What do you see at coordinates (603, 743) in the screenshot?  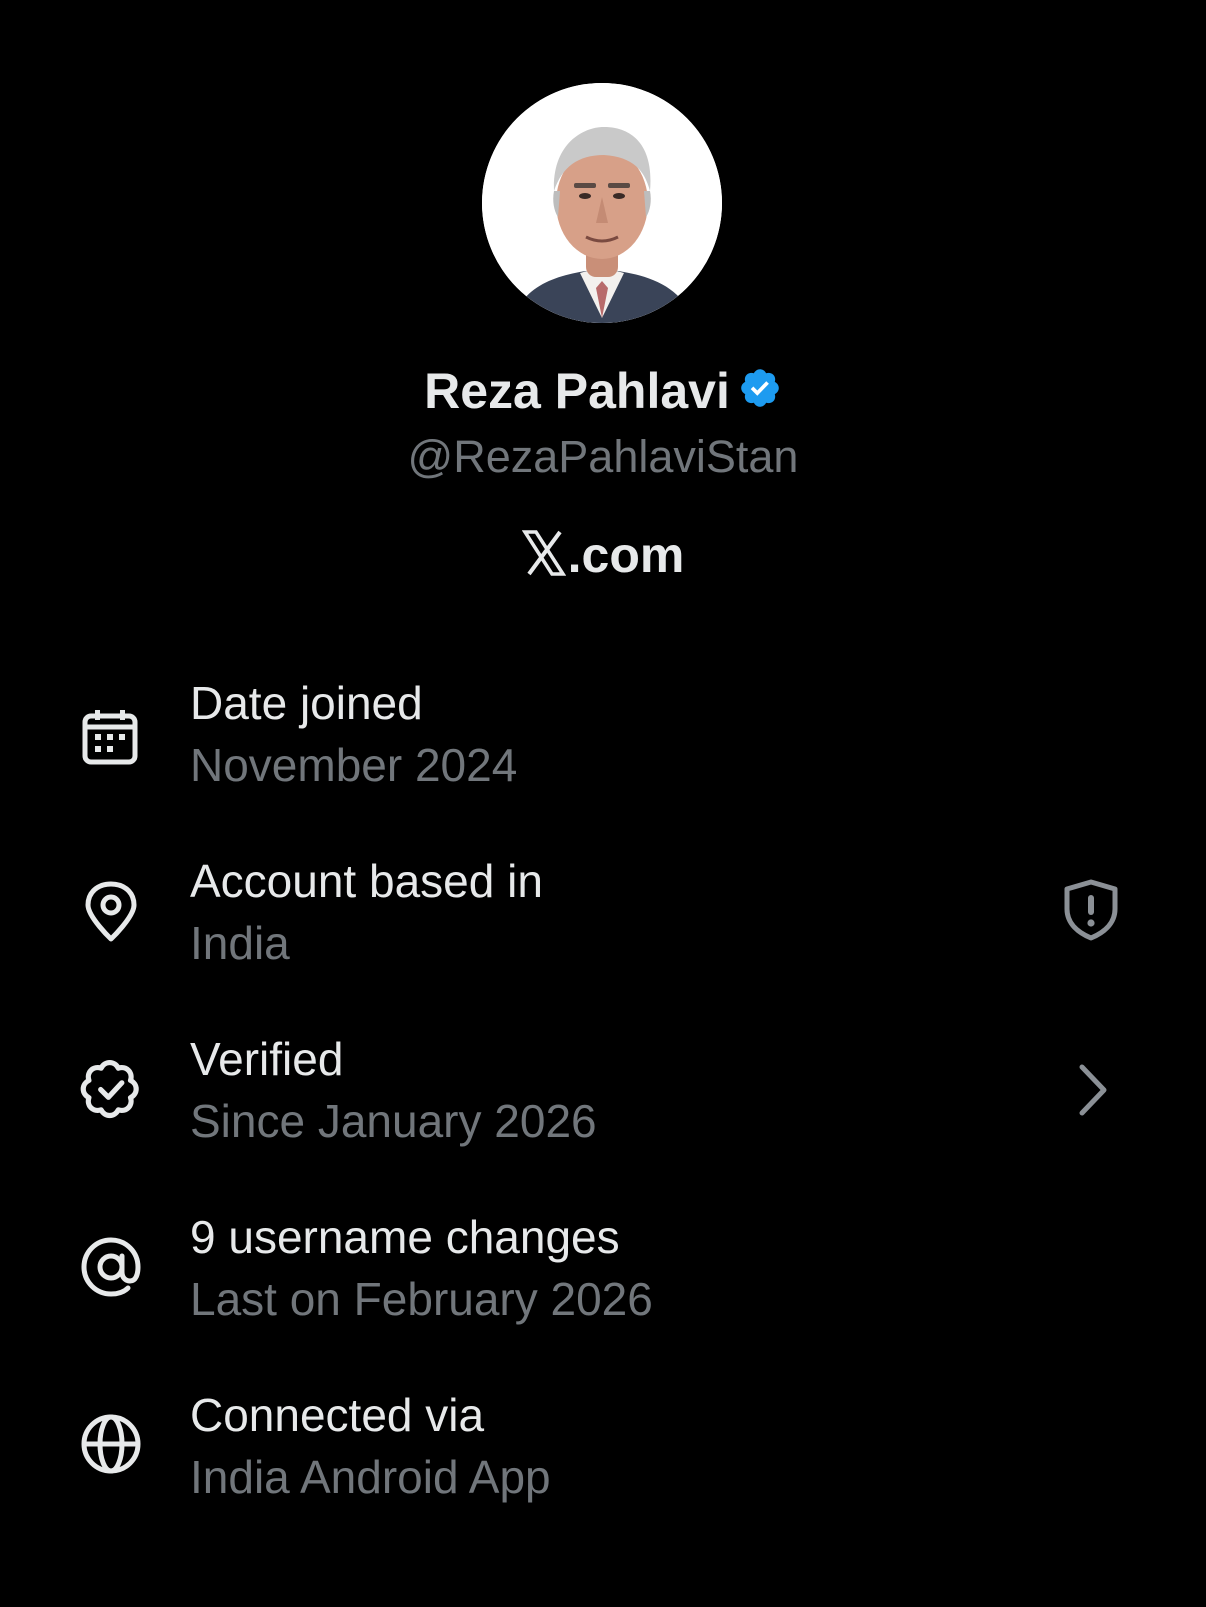 I see `info-row-date-joined: Date joined November 2024` at bounding box center [603, 743].